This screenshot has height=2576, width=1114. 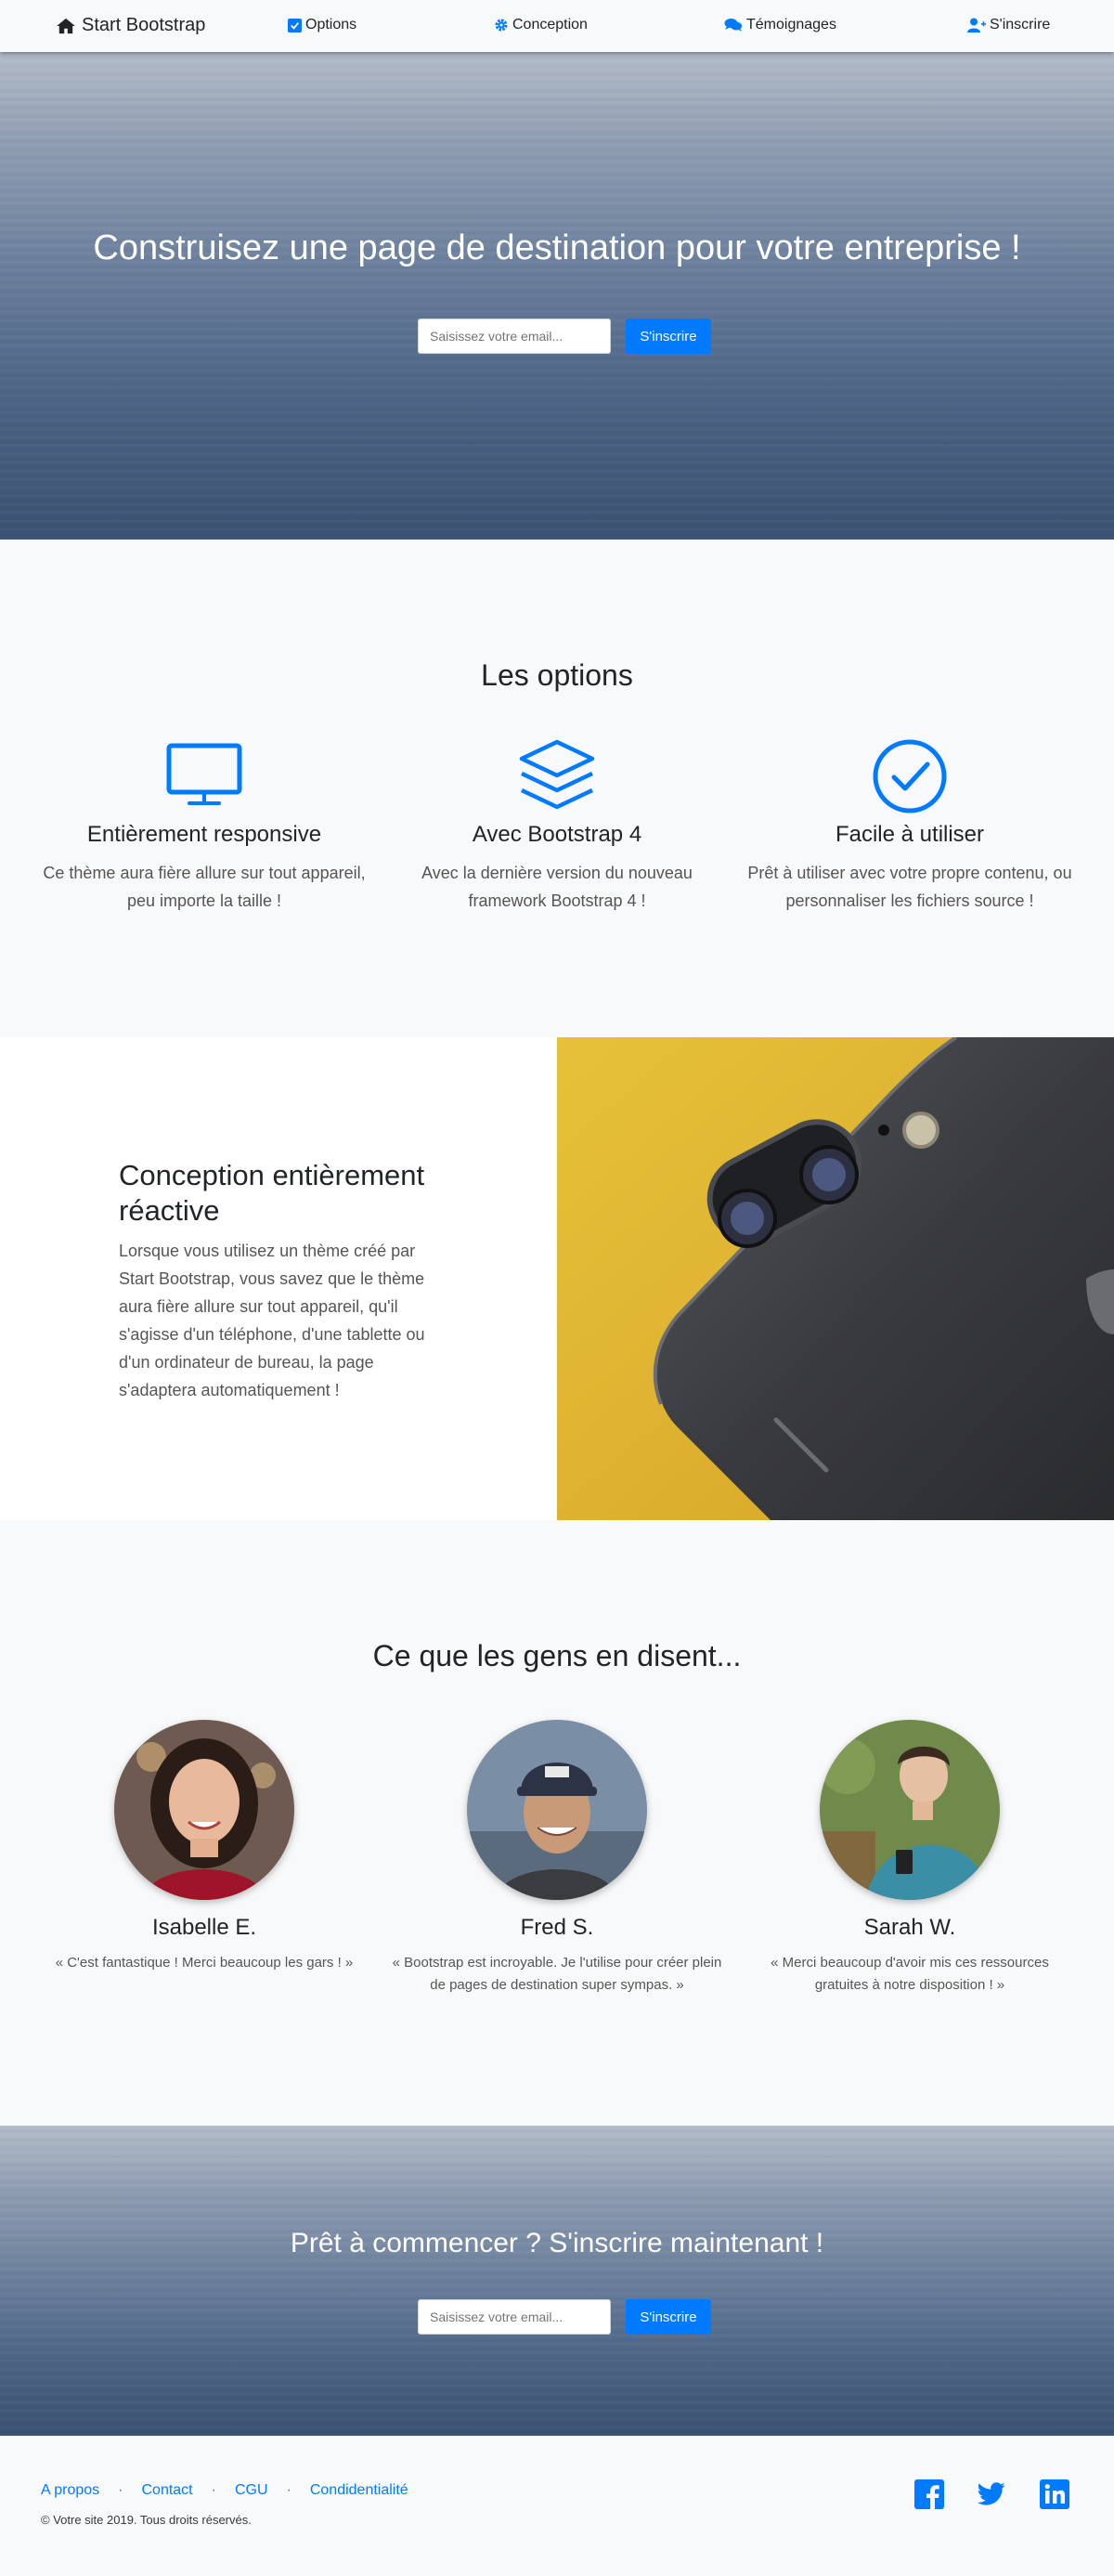 What do you see at coordinates (204, 835) in the screenshot?
I see `feature-title: Entièrement responsive` at bounding box center [204, 835].